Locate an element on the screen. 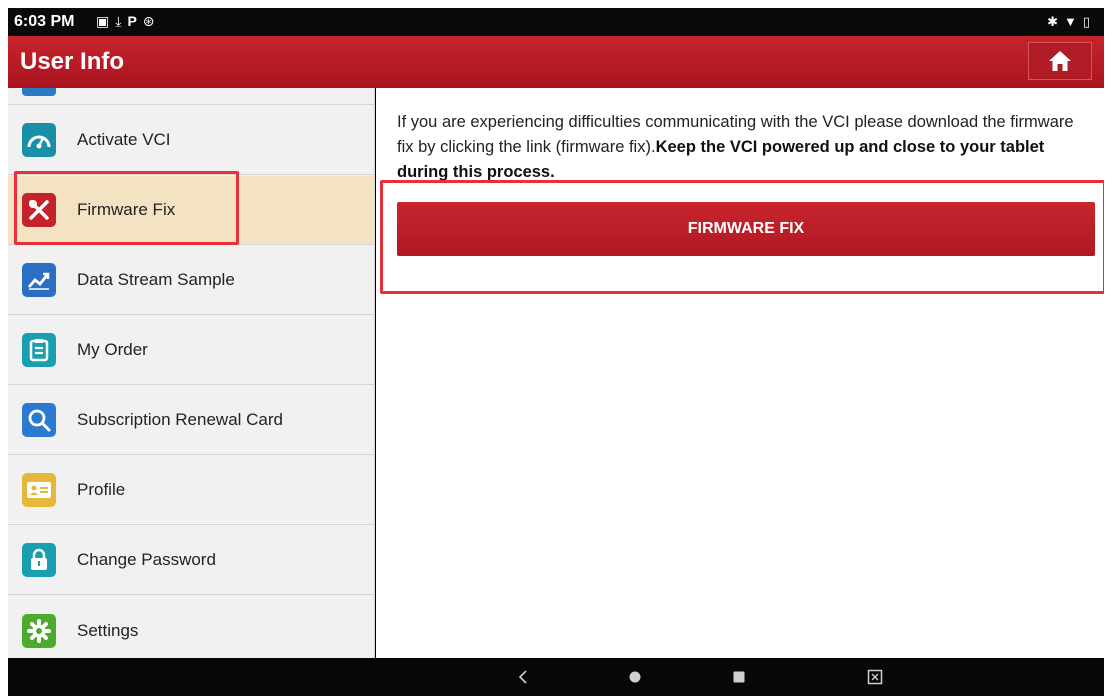  sidebar-item-label: Activate VCI is located at coordinates (124, 139).